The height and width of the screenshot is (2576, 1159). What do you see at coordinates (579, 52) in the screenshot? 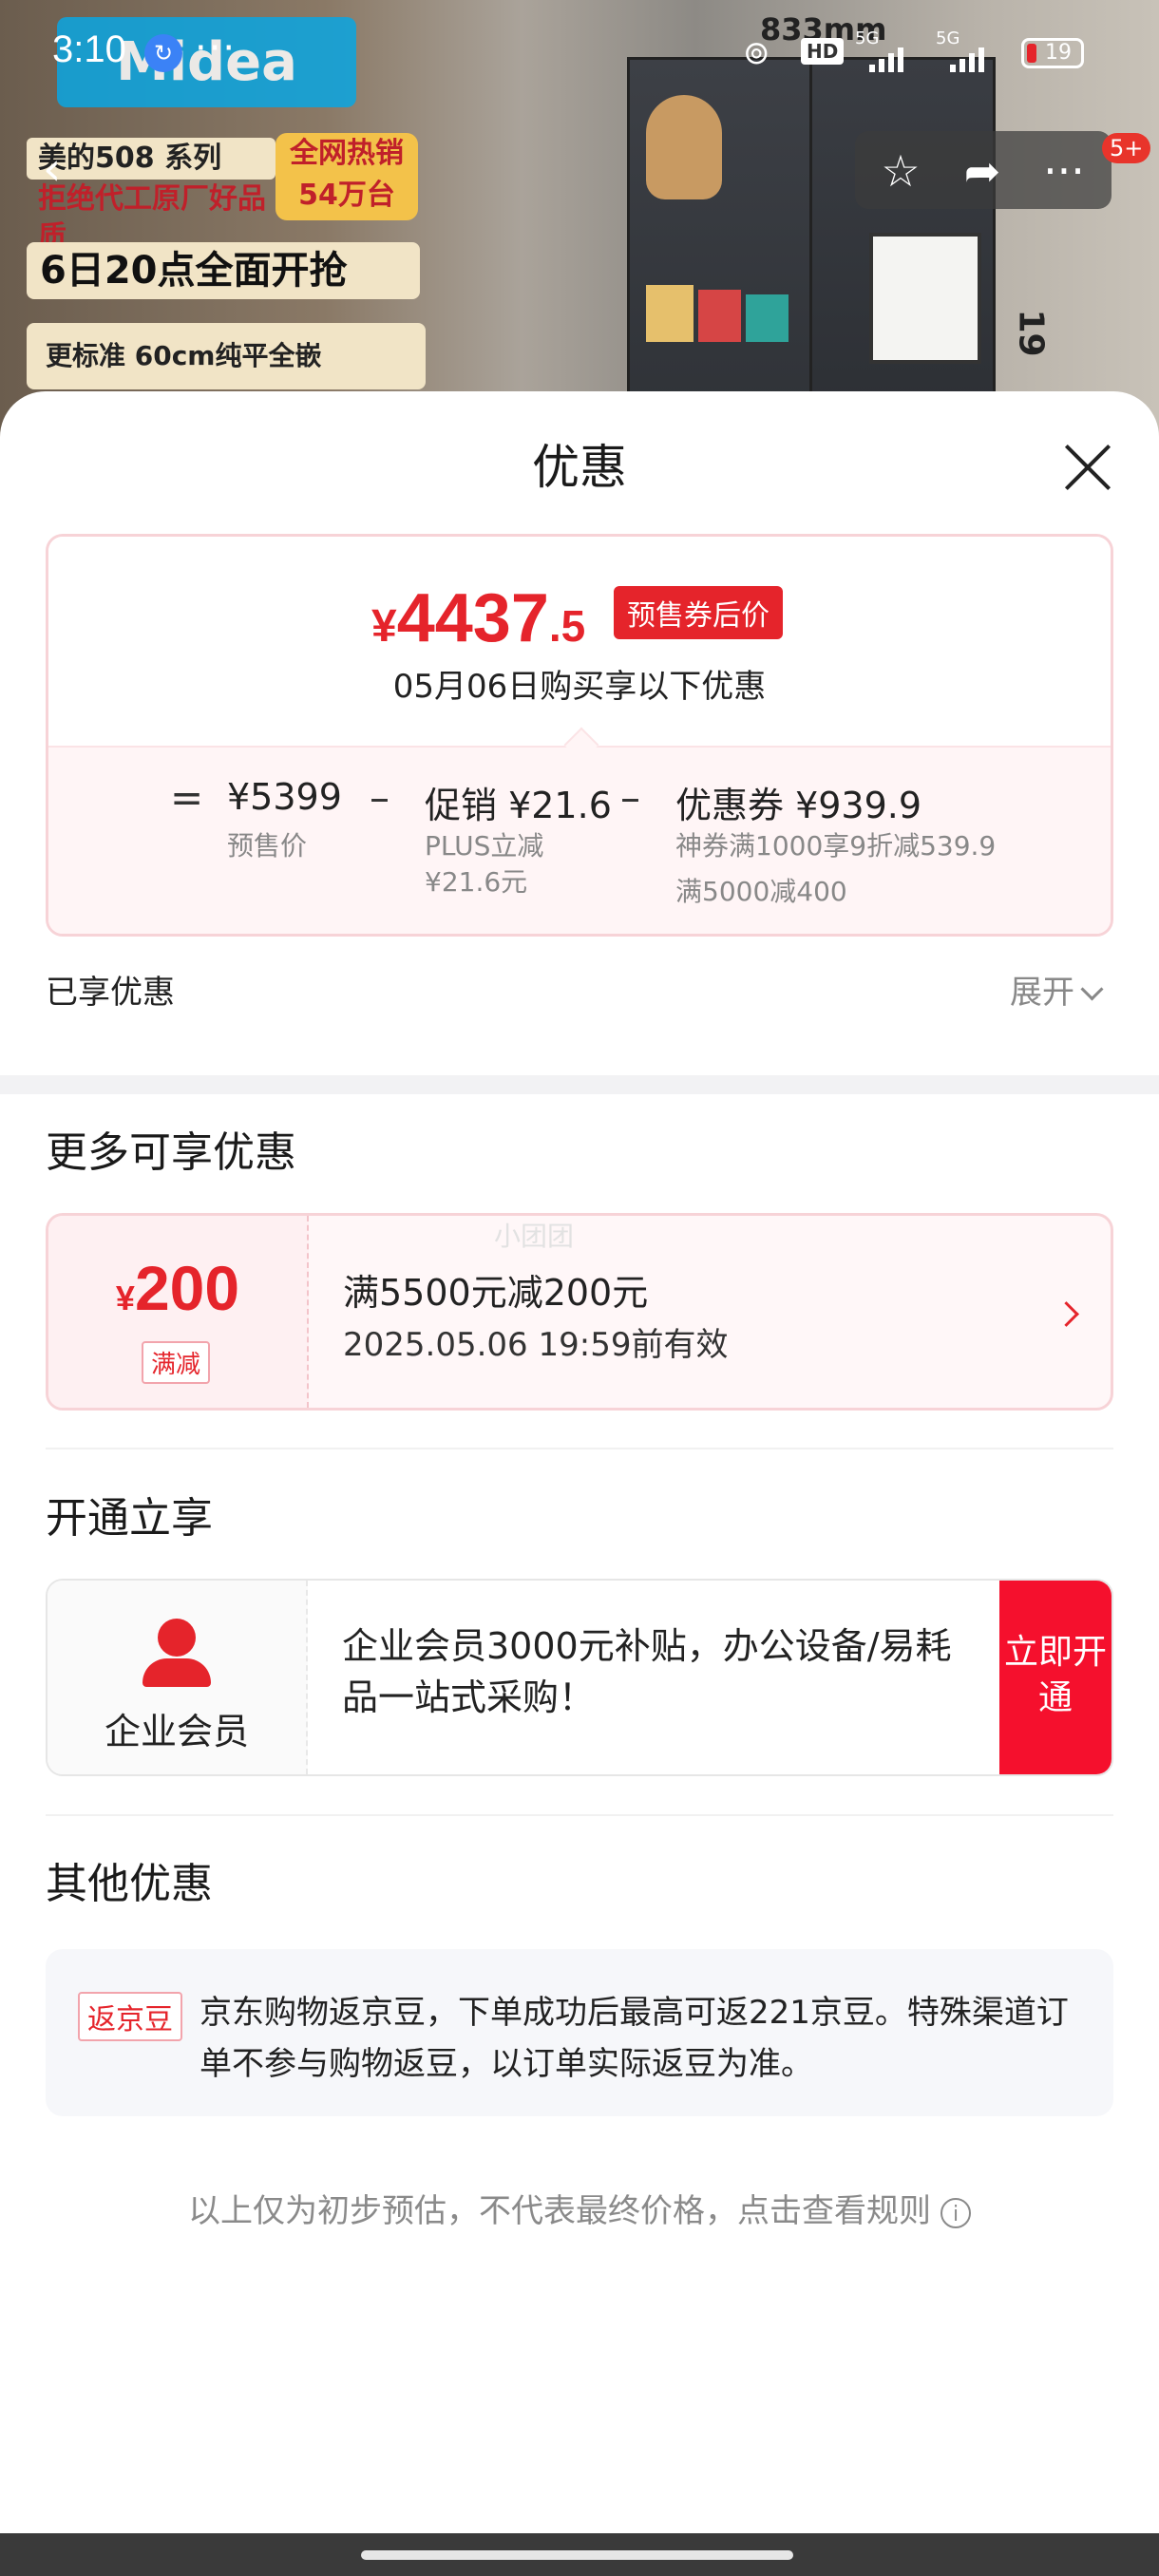
I see `status-bar: 3:10 ↻ ··· ⊚ HD 5G 5G 19` at bounding box center [579, 52].